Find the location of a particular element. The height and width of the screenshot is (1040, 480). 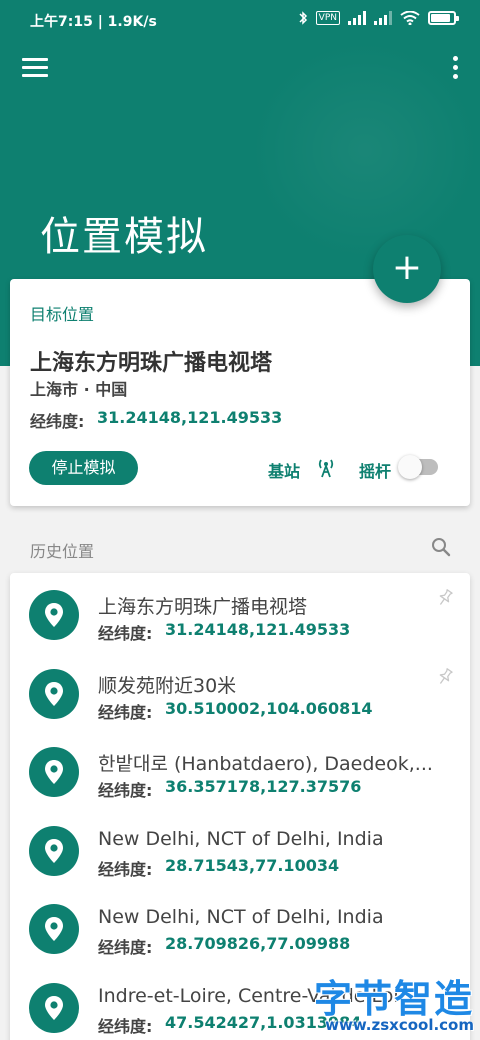

history-item-title: 上海东方明珠广播电视塔 is located at coordinates (203, 607).